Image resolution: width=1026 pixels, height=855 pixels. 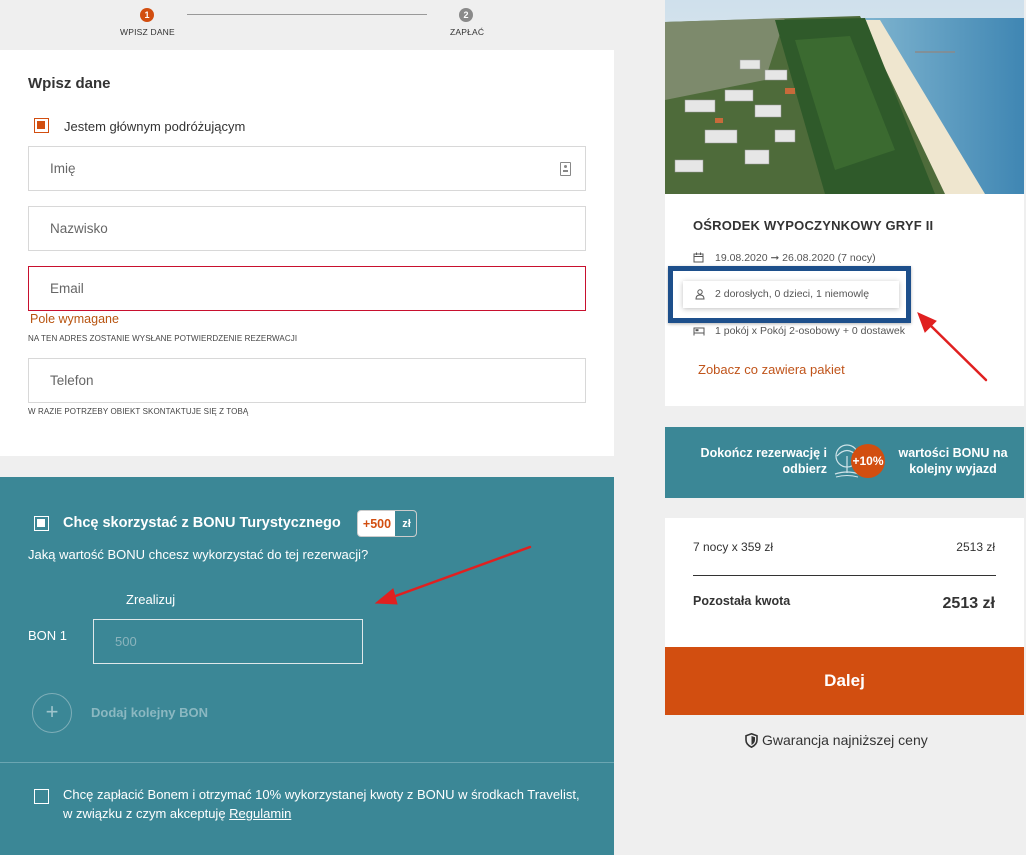 What do you see at coordinates (307, 14) in the screenshot?
I see `step-connector` at bounding box center [307, 14].